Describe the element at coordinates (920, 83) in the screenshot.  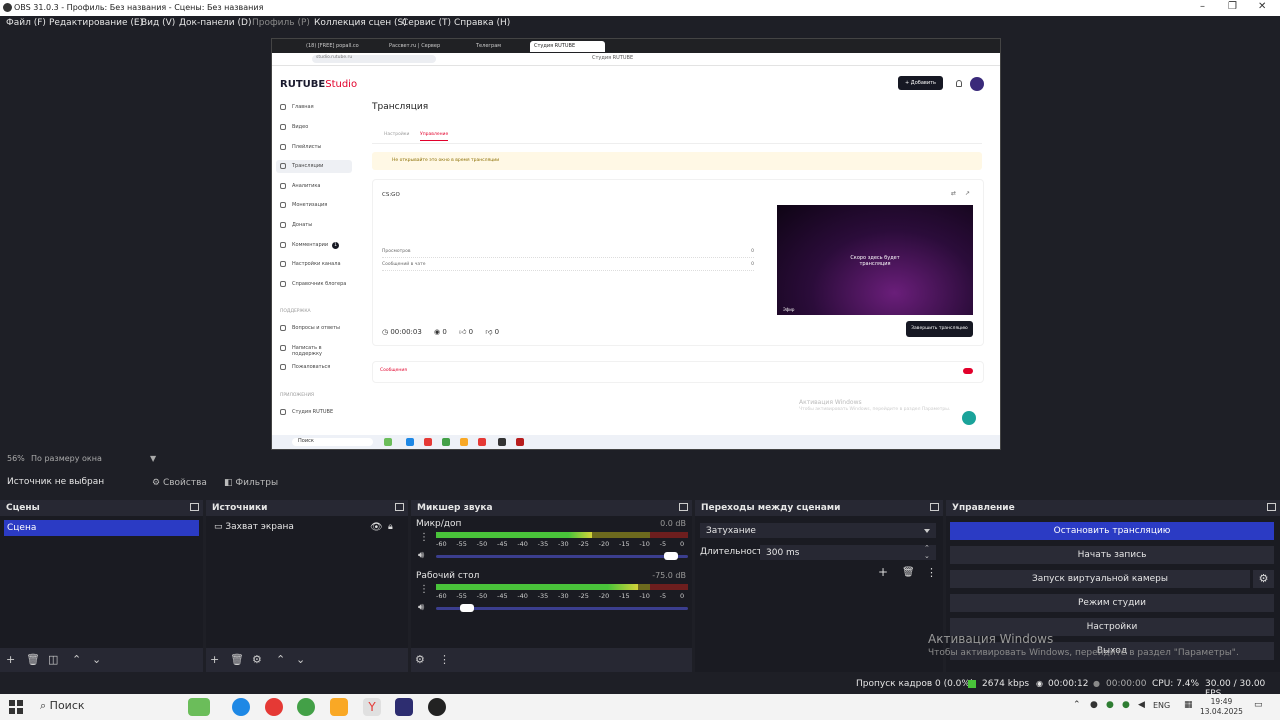
I see `add-button: + Добавить` at that location.